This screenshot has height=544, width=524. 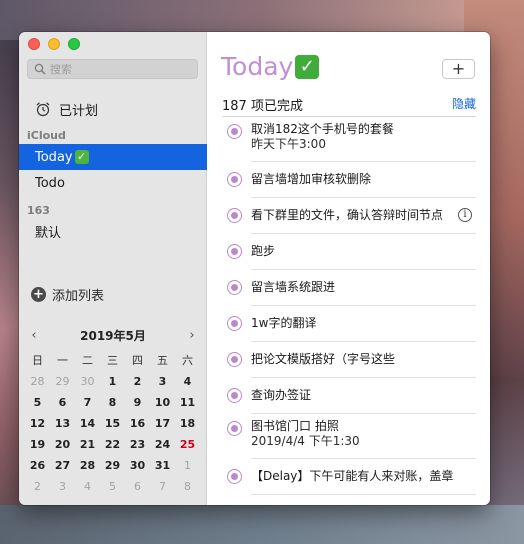 I want to click on sidebar-item-today: Today ✓, so click(x=113, y=157).